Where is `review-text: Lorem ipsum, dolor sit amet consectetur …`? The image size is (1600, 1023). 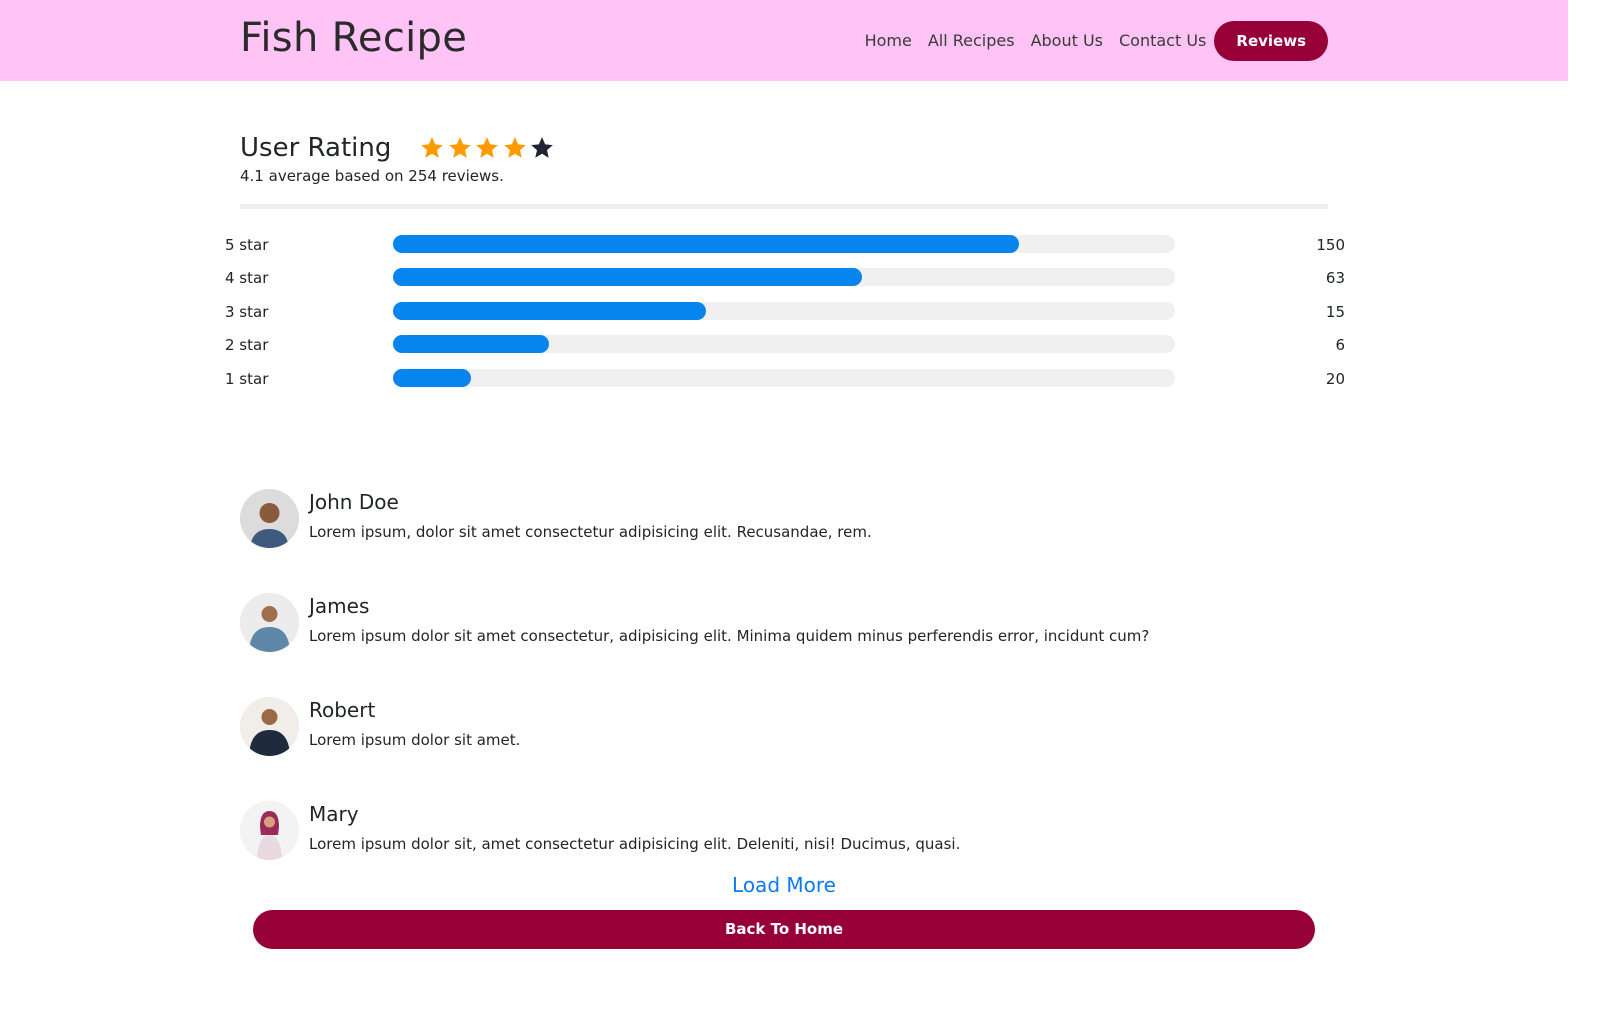
review-text: Lorem ipsum, dolor sit amet consectetur … is located at coordinates (590, 532).